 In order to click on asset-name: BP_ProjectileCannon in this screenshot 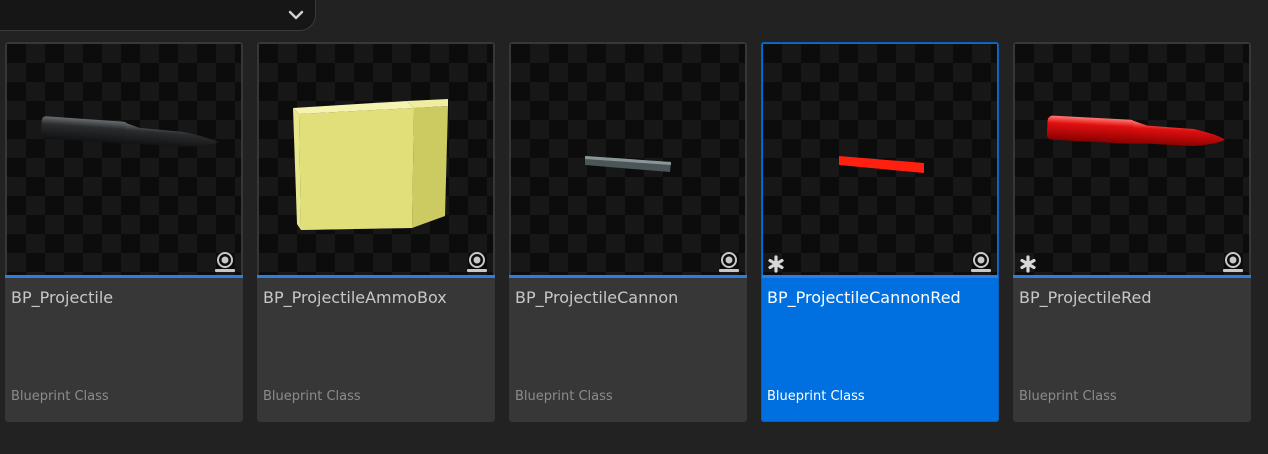, I will do `click(597, 297)`.